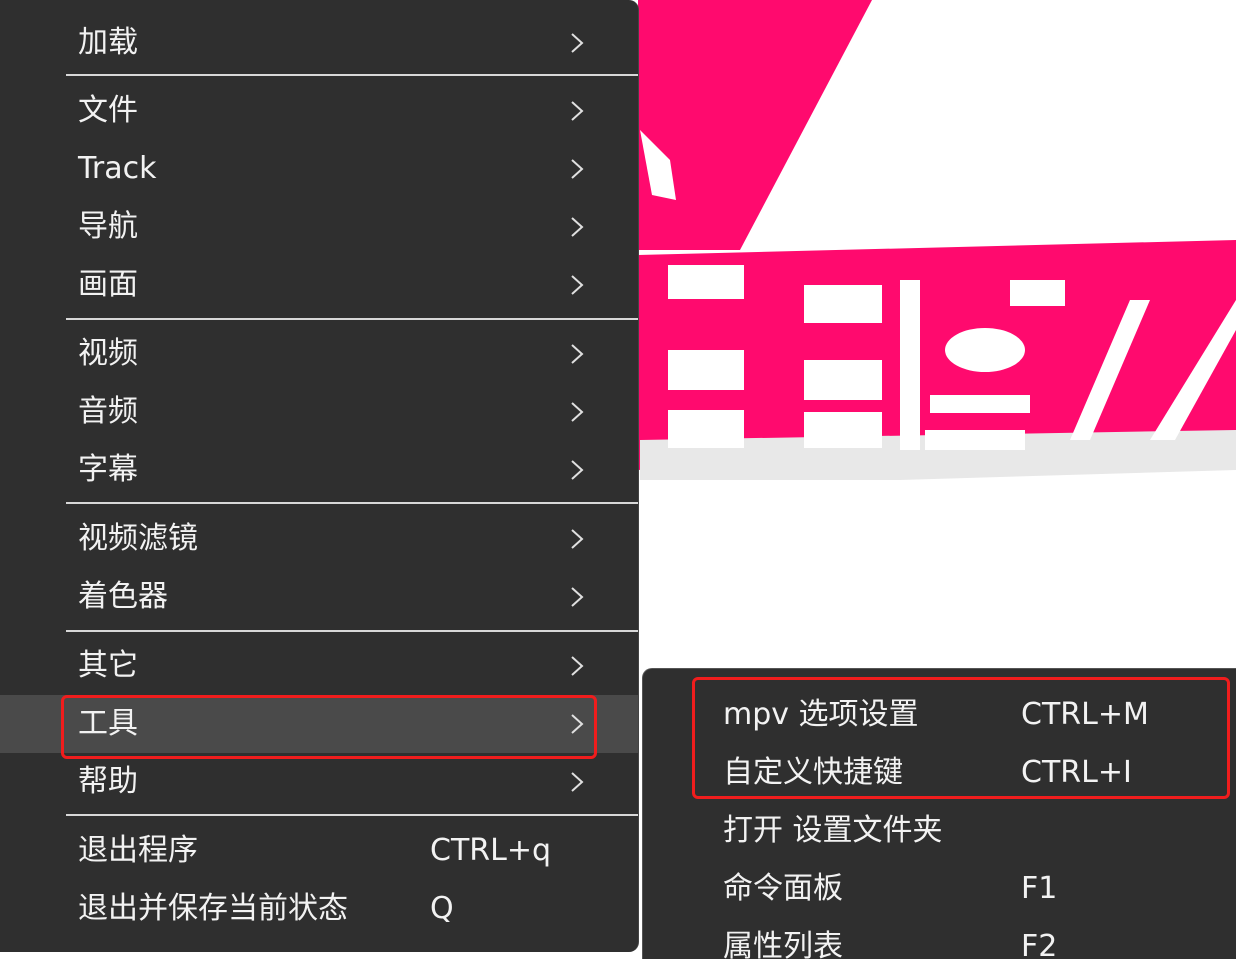 The width and height of the screenshot is (1236, 976). I want to click on menu-item-label: 字幕, so click(108, 469).